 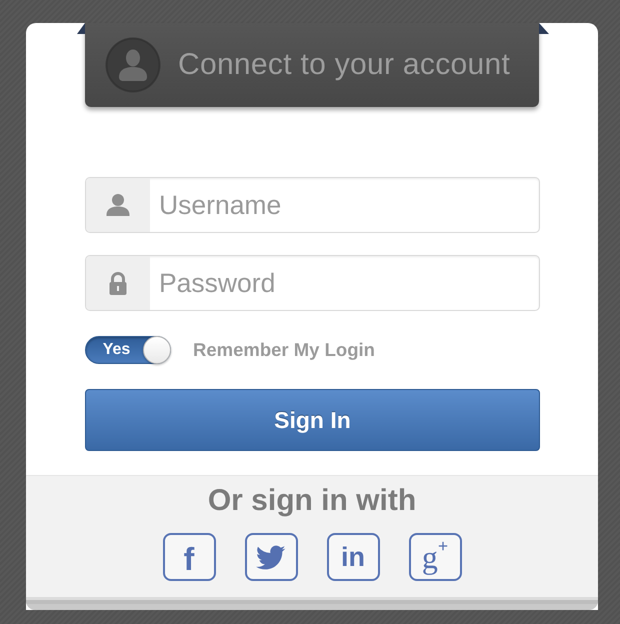 I want to click on header-title: Connect to your account, so click(x=344, y=65).